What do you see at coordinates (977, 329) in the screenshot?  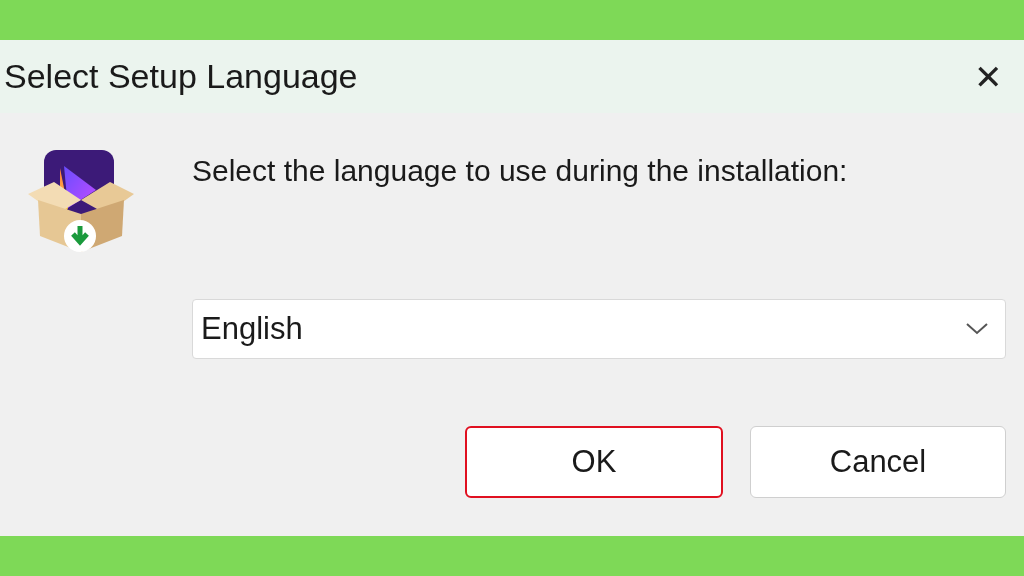 I see `chevron-down-icon` at bounding box center [977, 329].